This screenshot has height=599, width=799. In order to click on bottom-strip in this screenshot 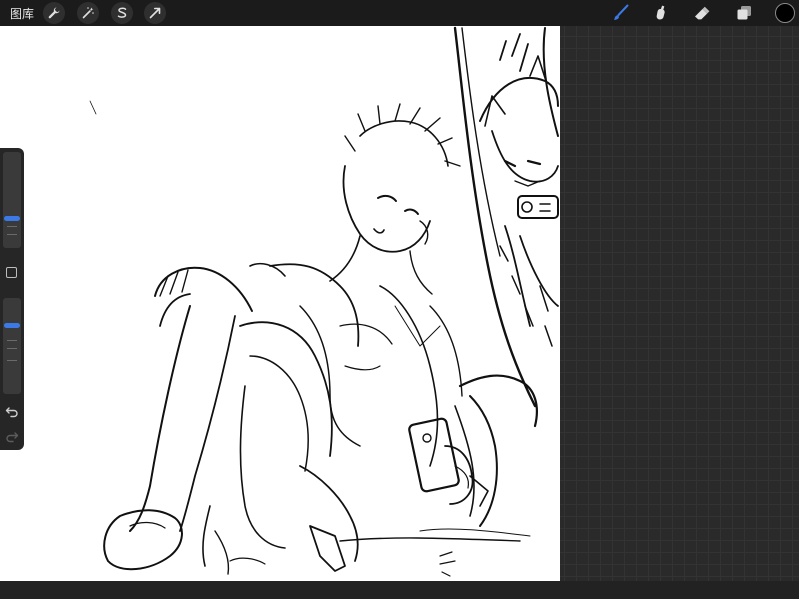, I will do `click(399, 590)`.